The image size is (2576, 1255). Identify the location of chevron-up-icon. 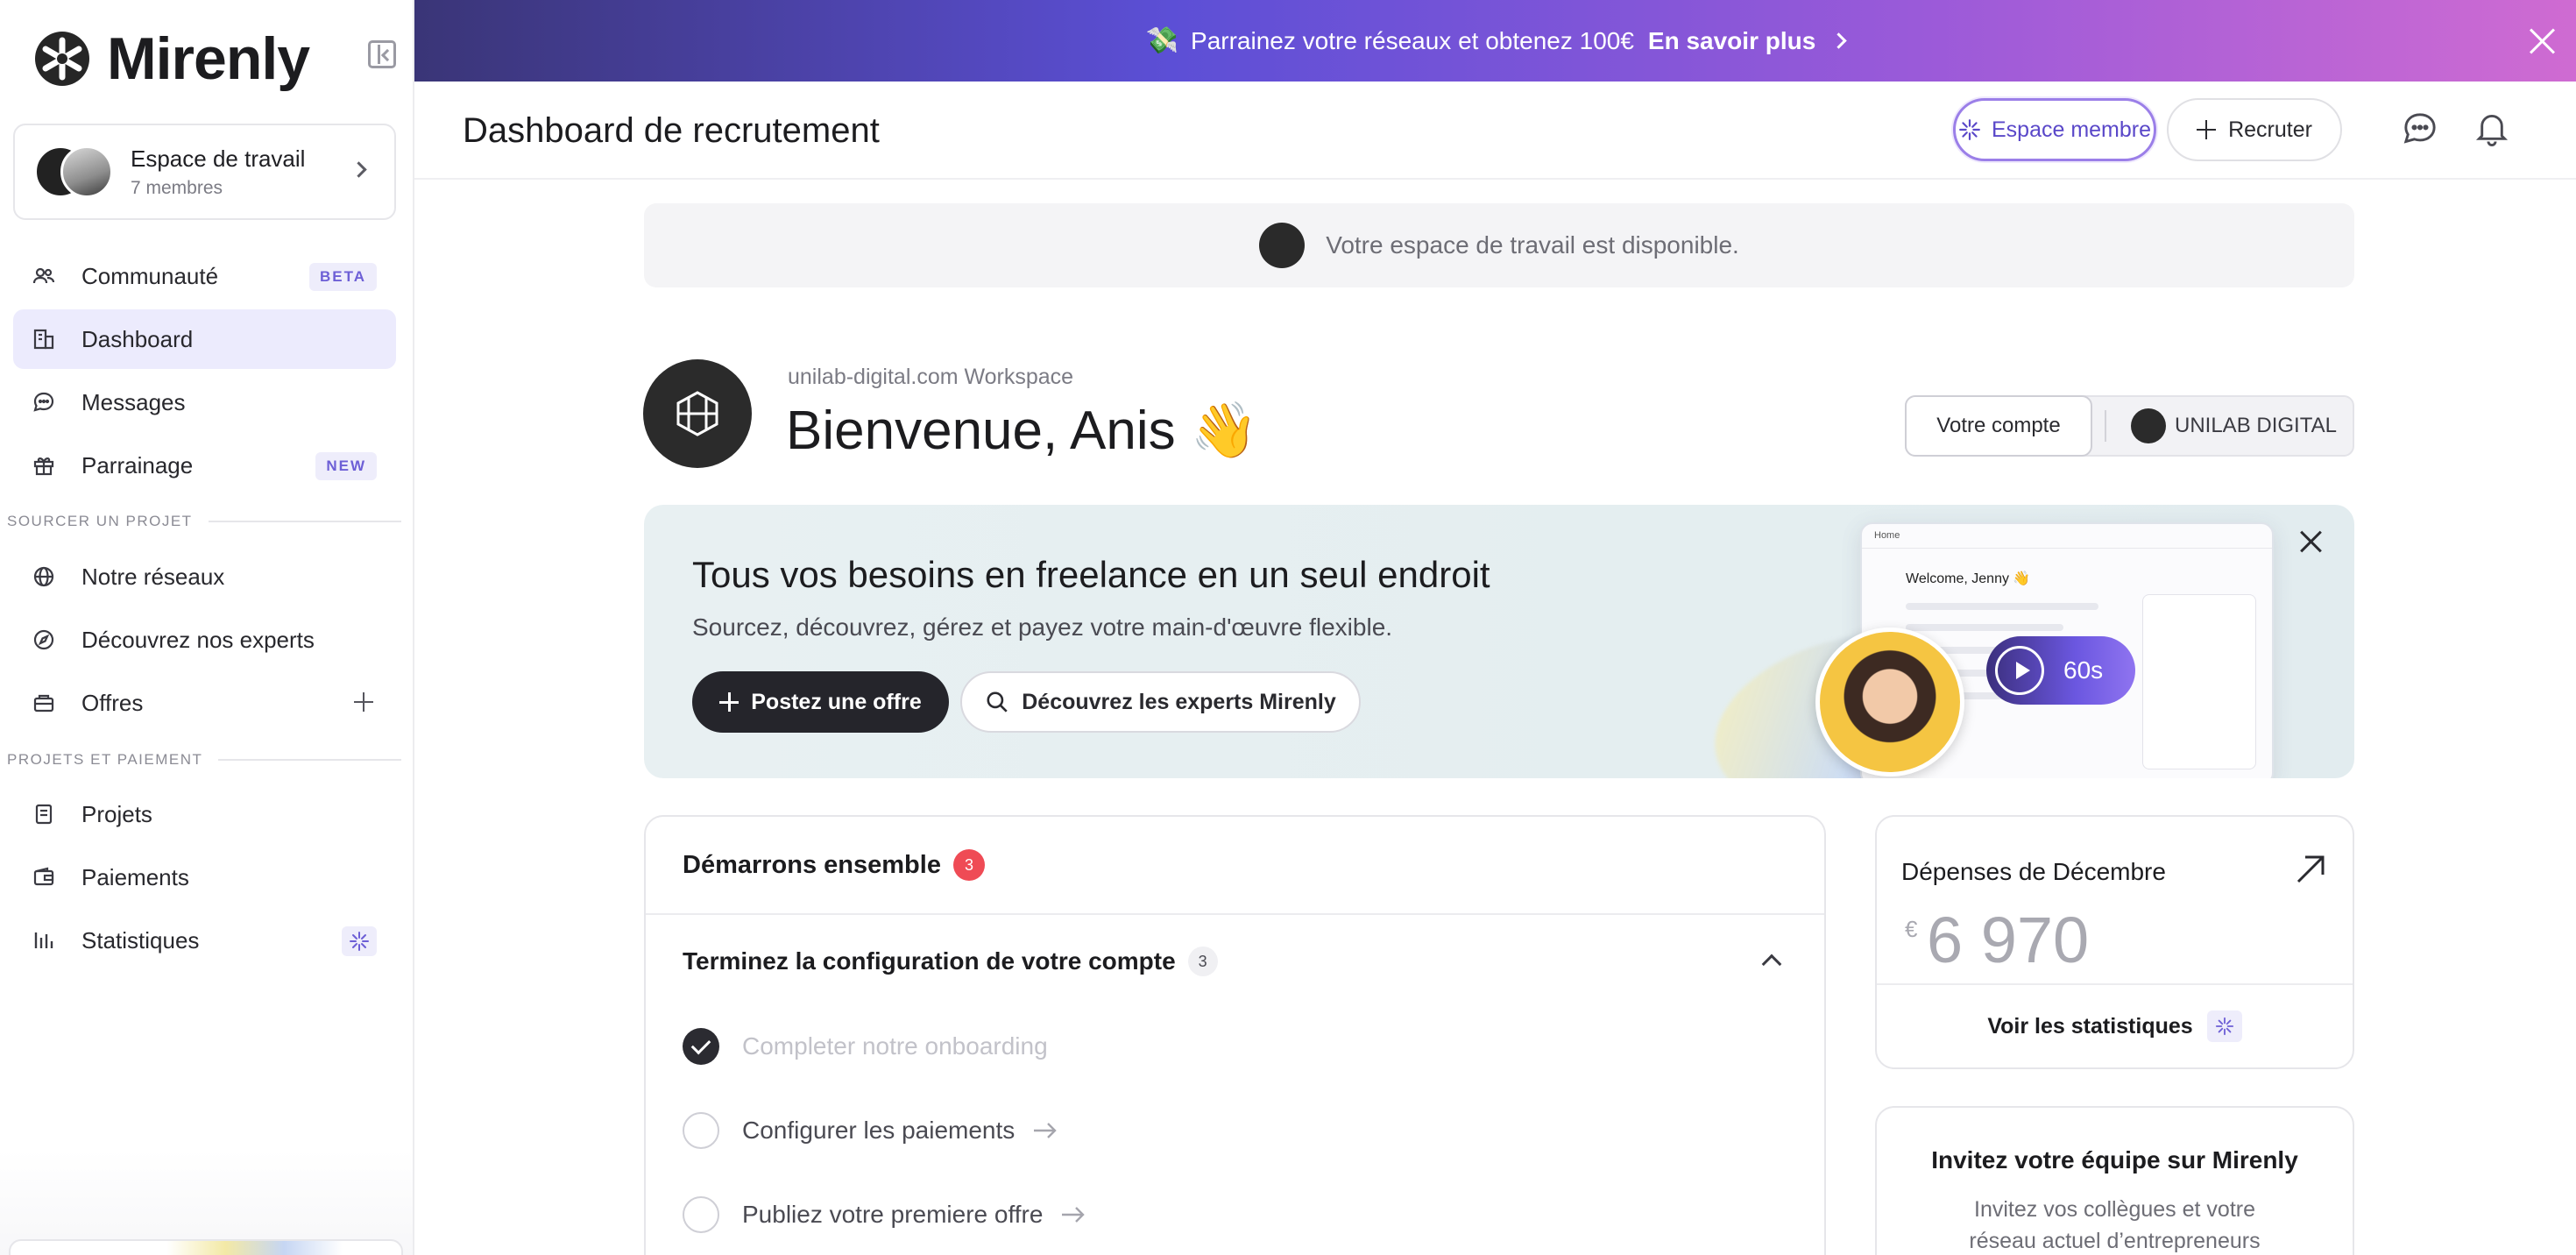
(1771, 964).